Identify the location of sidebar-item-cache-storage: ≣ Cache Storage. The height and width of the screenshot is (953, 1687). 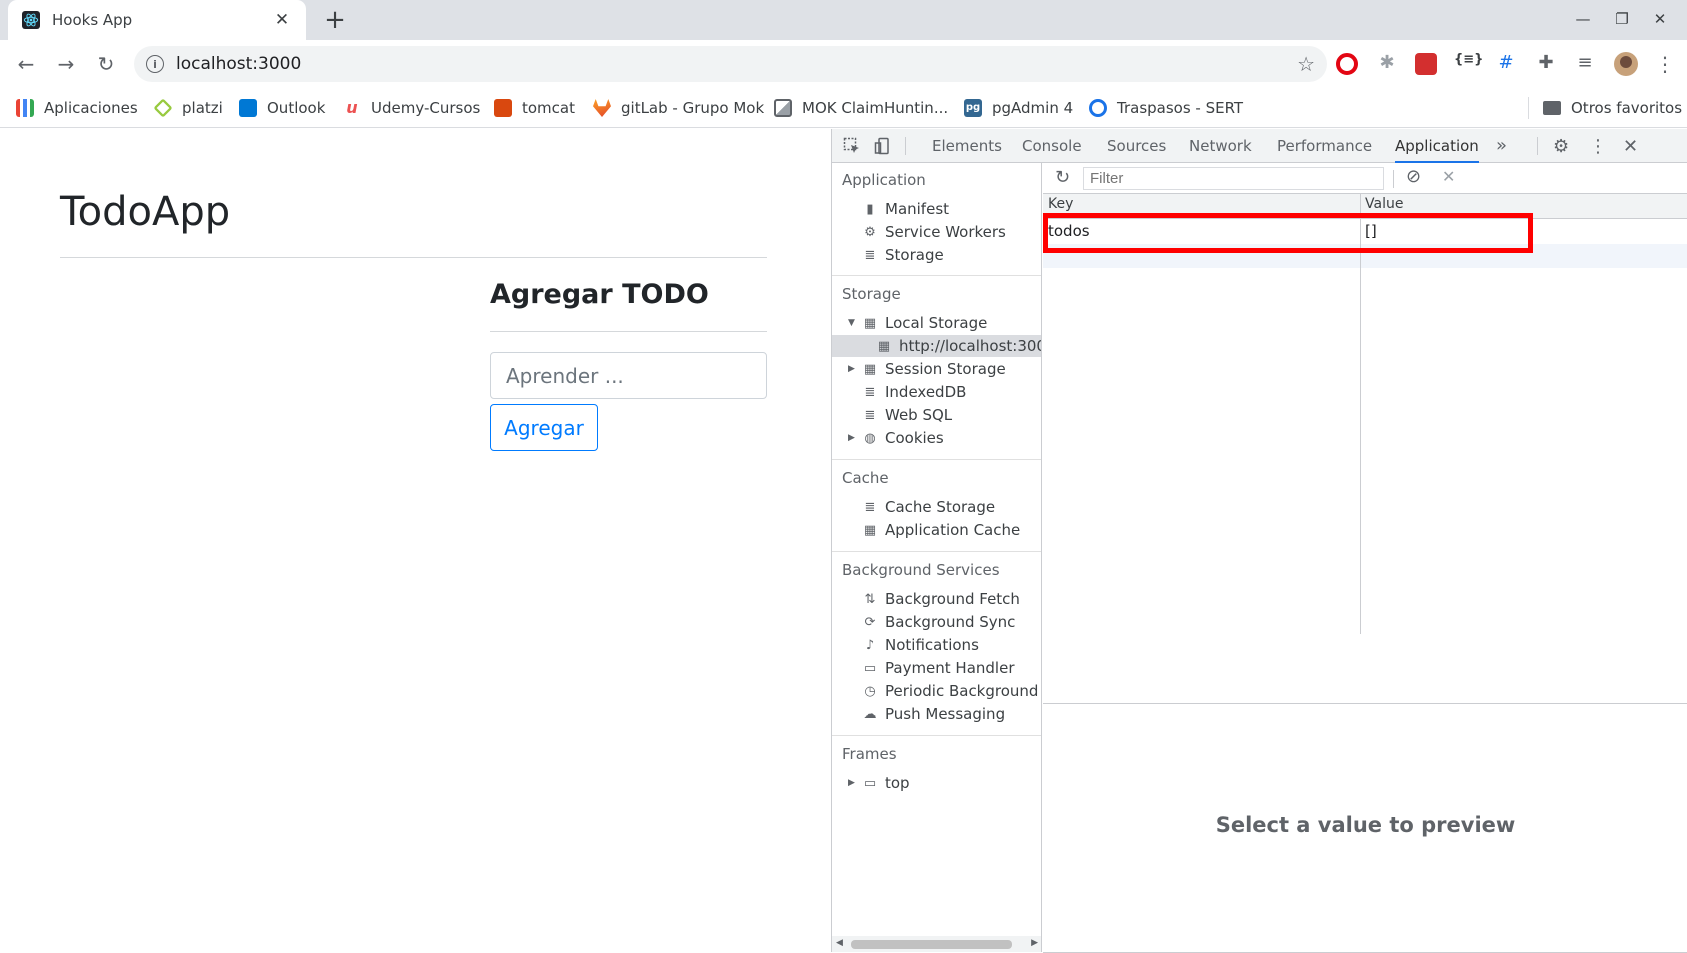
(929, 507).